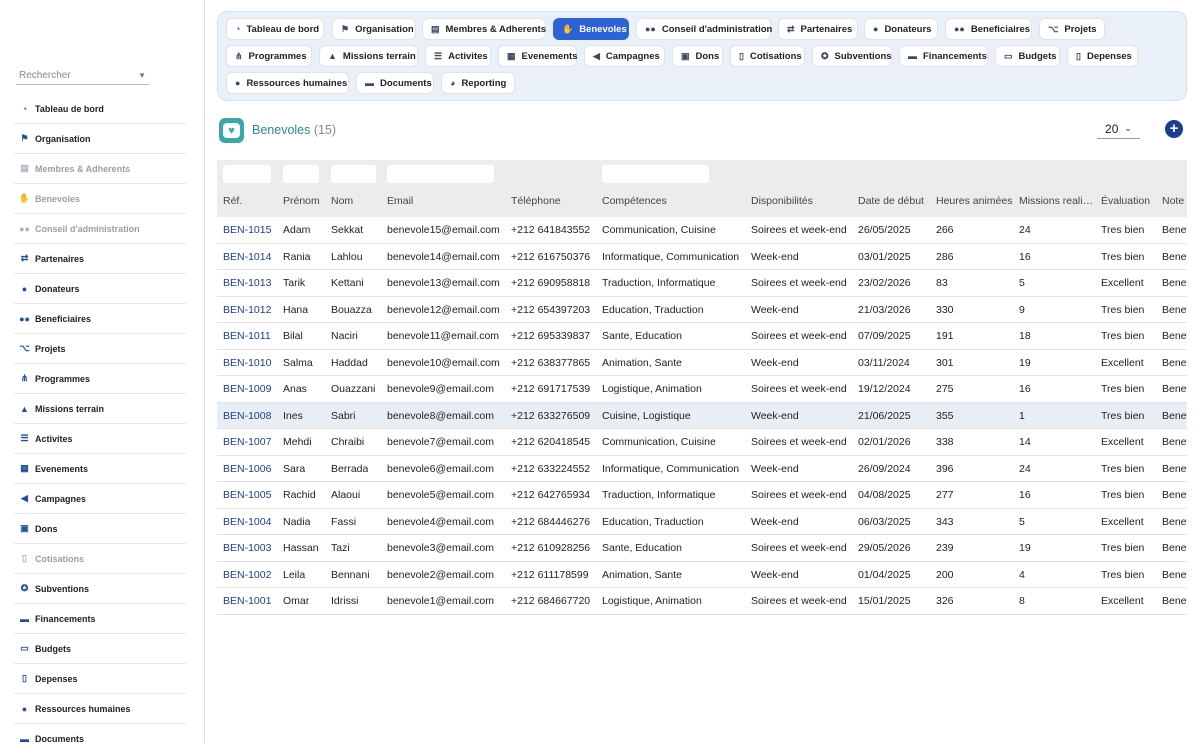  I want to click on filter-input-competences, so click(655, 174).